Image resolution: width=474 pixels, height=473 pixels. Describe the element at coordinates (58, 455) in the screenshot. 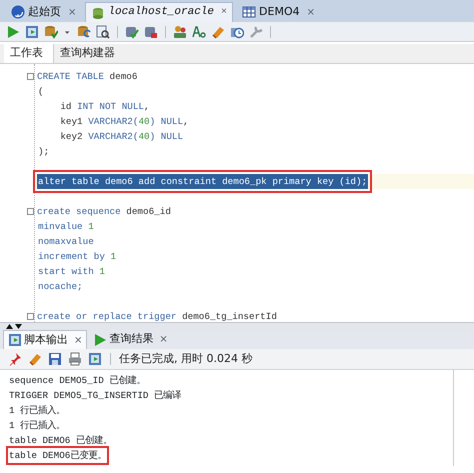

I see `output-line: table DEMO6已变更。` at that location.